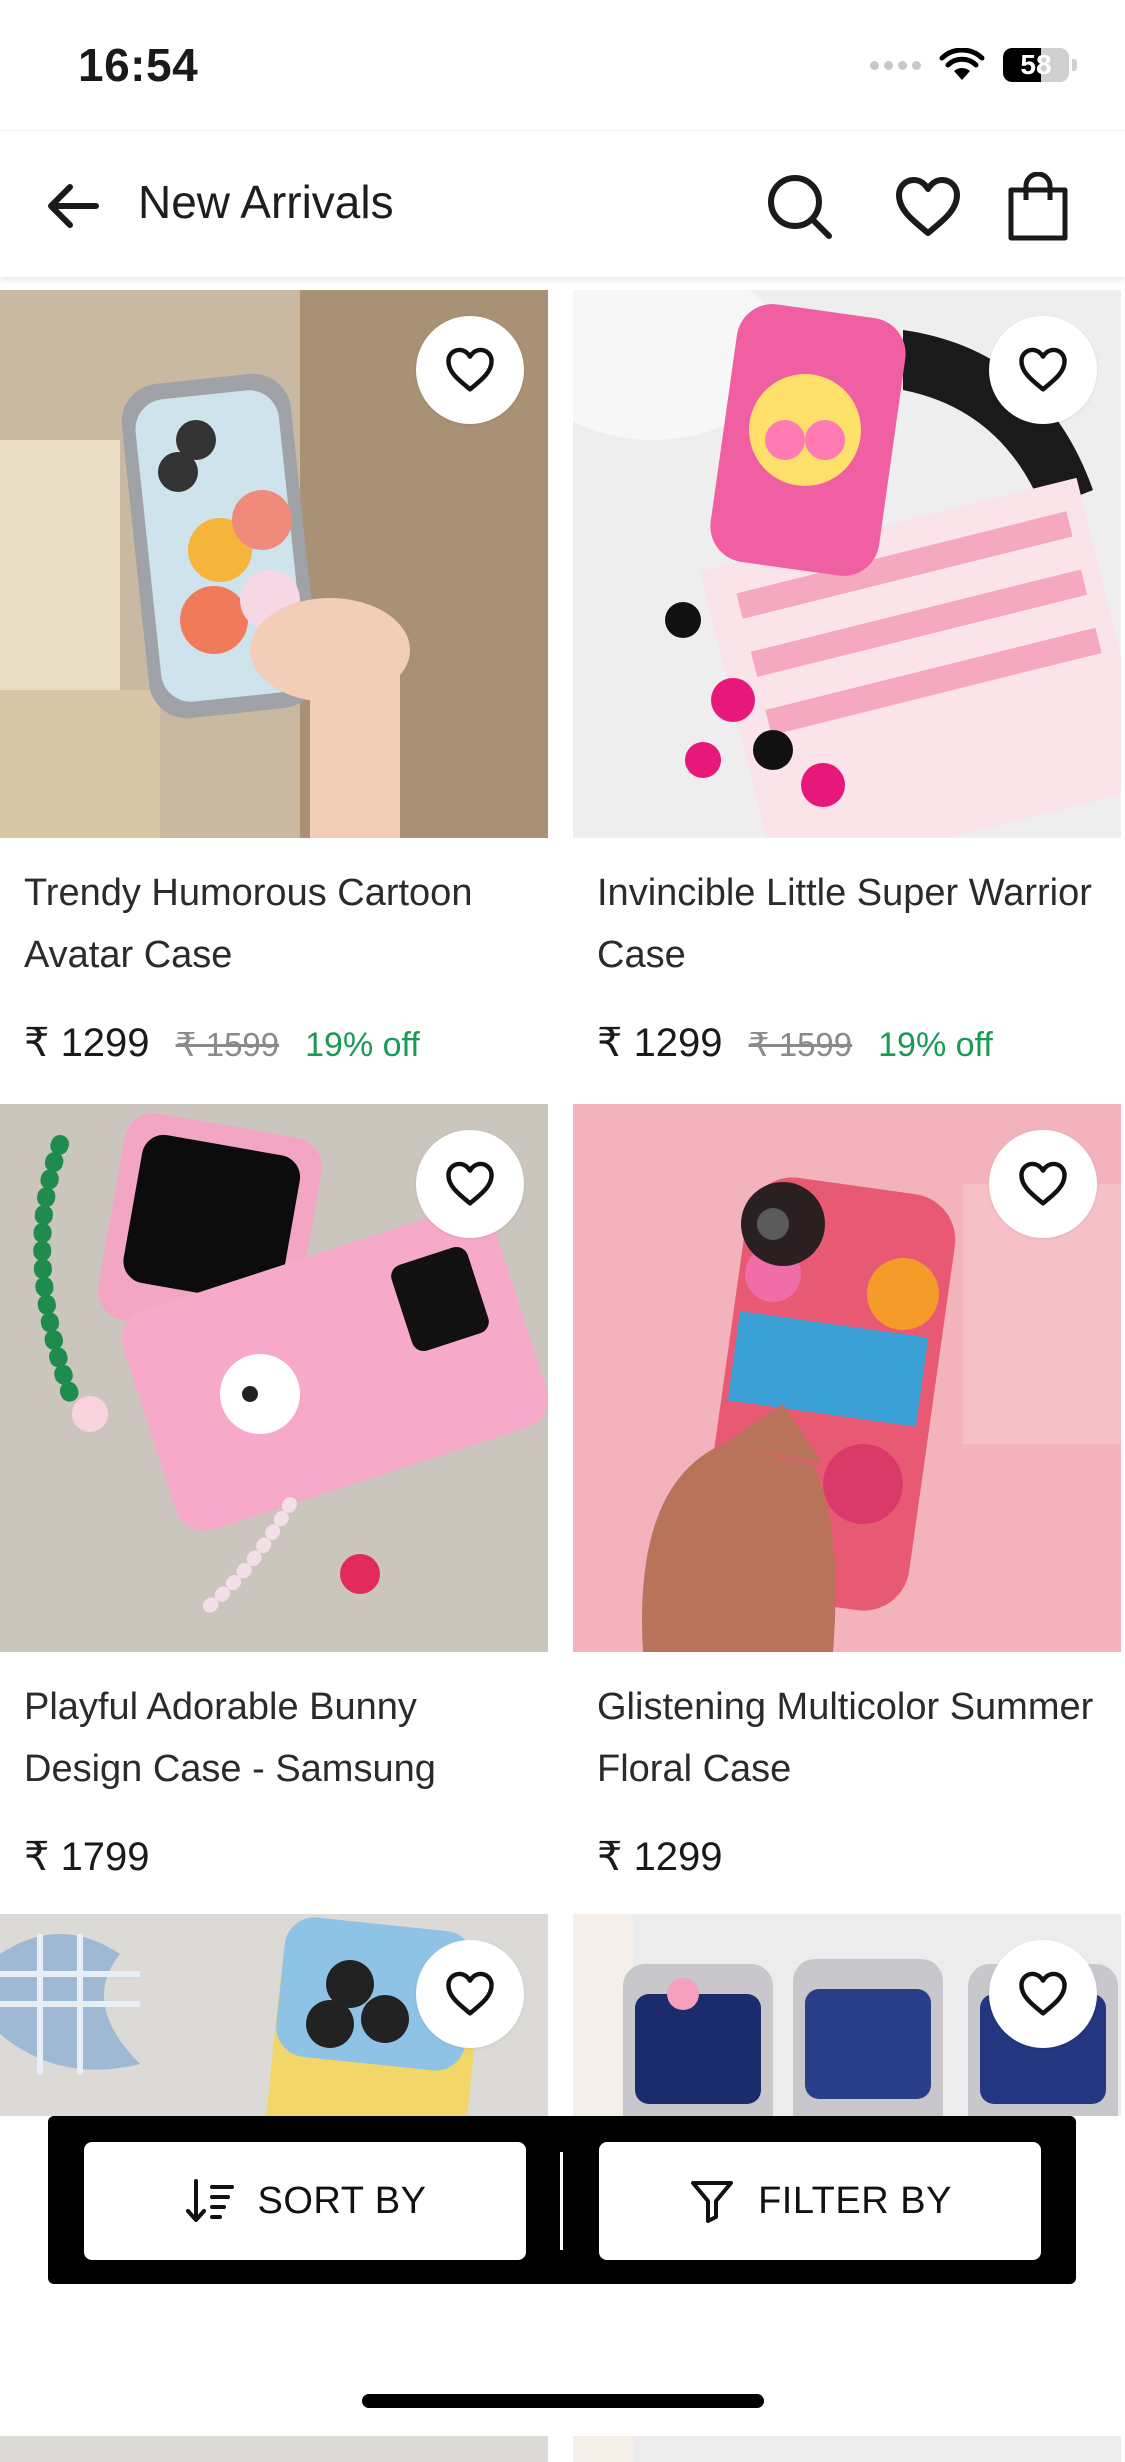 The image size is (1125, 2462). What do you see at coordinates (855, 2200) in the screenshot?
I see `filter-label: FILTER BY` at bounding box center [855, 2200].